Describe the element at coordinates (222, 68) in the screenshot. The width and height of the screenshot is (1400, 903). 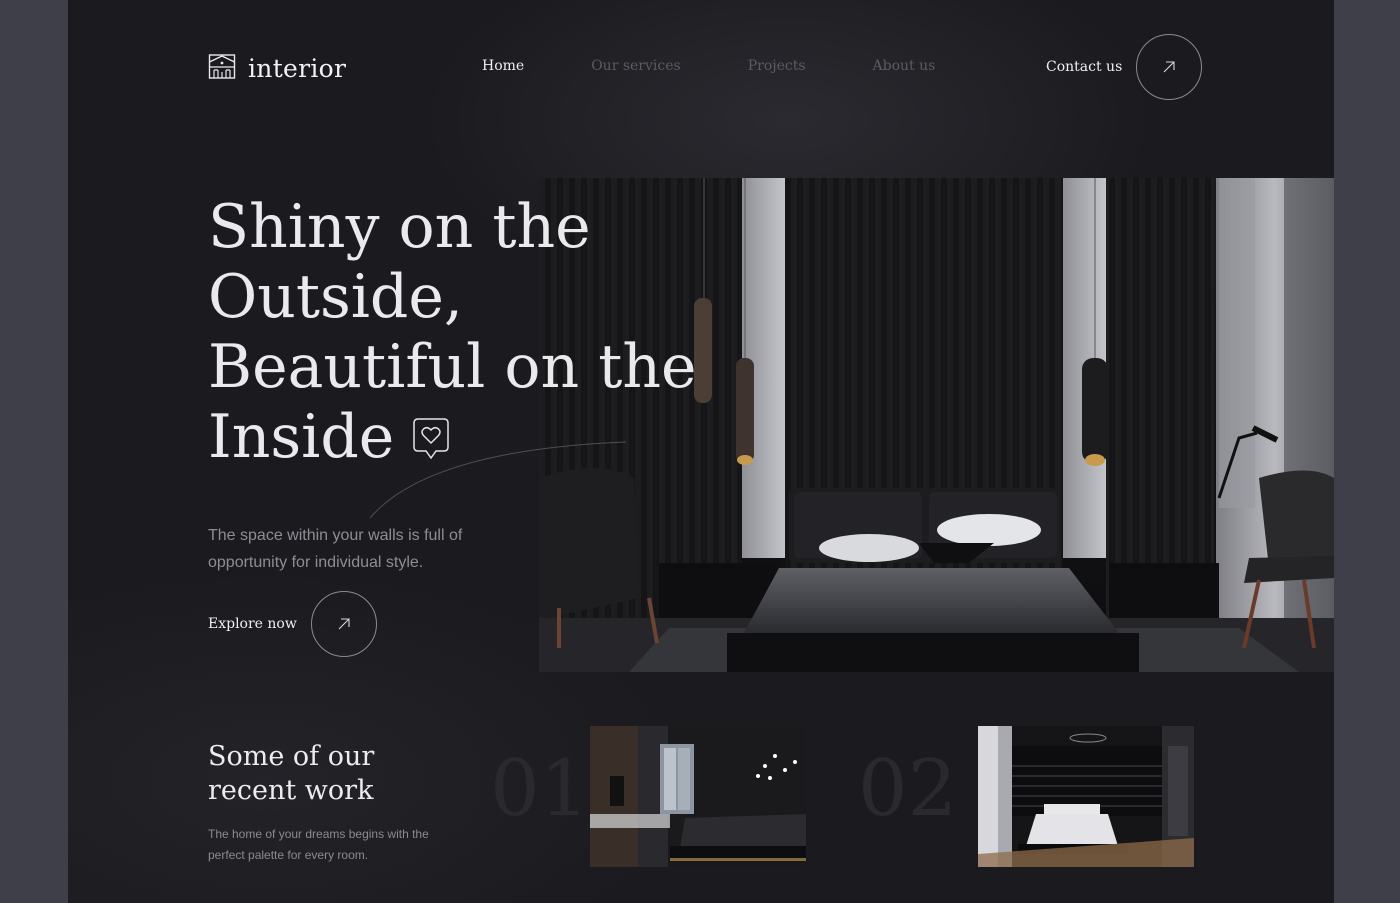
I see `house-logo-icon` at that location.